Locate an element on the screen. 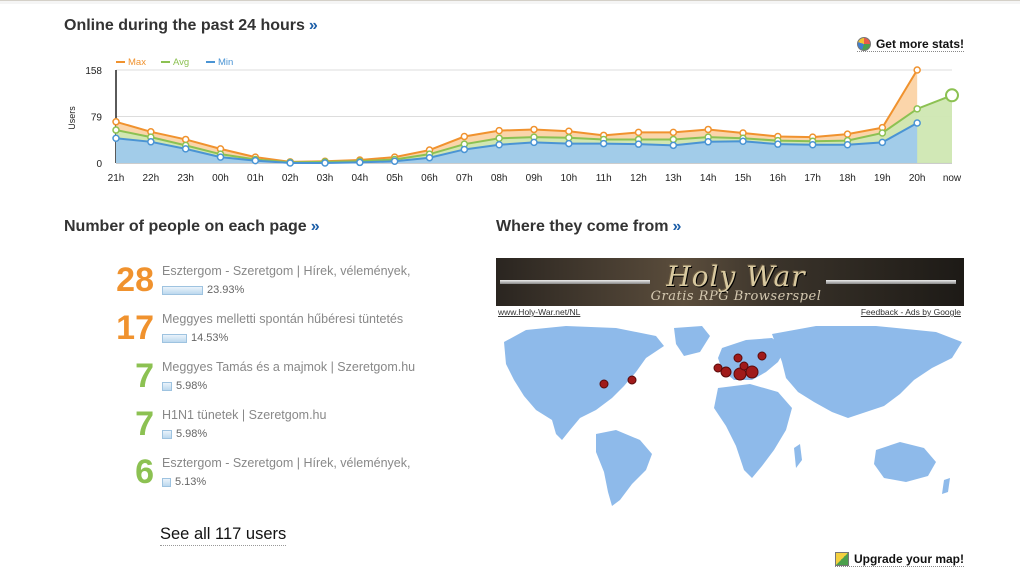 This screenshot has height=576, width=1020. x-tick-label: 00h is located at coordinates (220, 178).